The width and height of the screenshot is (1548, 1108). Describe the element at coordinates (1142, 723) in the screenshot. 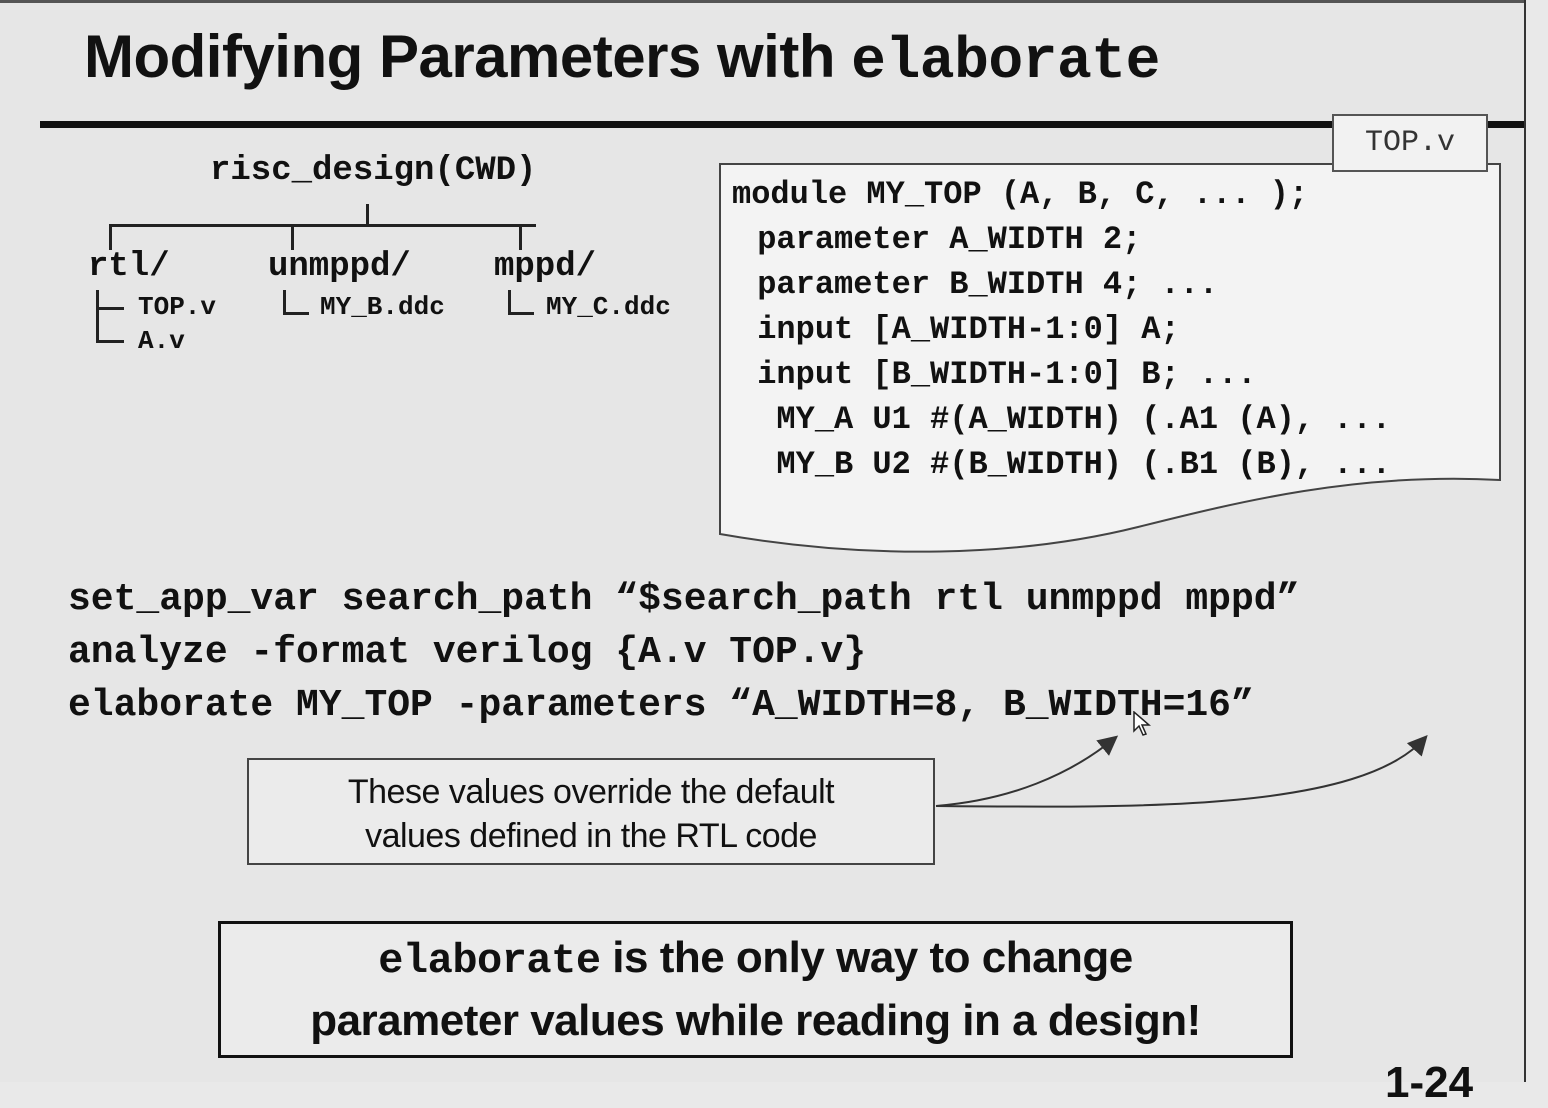

I see `mouse-cursor-icon` at that location.